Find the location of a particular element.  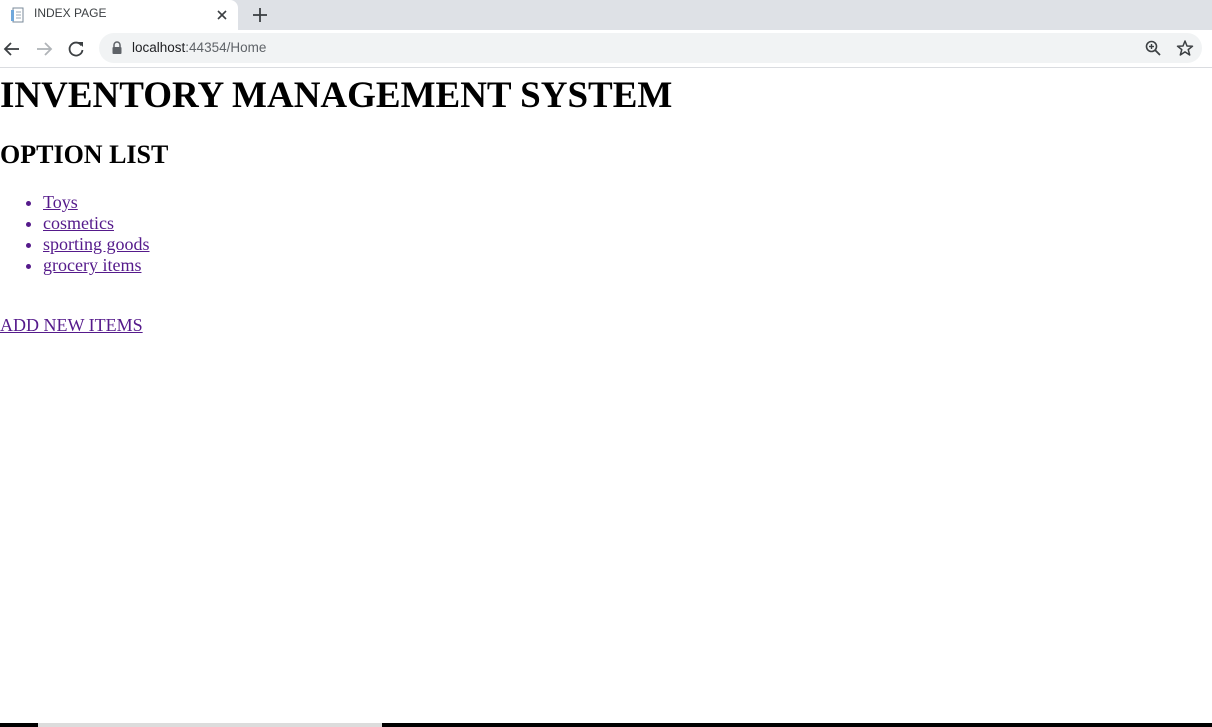

add-new-items-link: ADD NEW ITEMS is located at coordinates (71, 325).